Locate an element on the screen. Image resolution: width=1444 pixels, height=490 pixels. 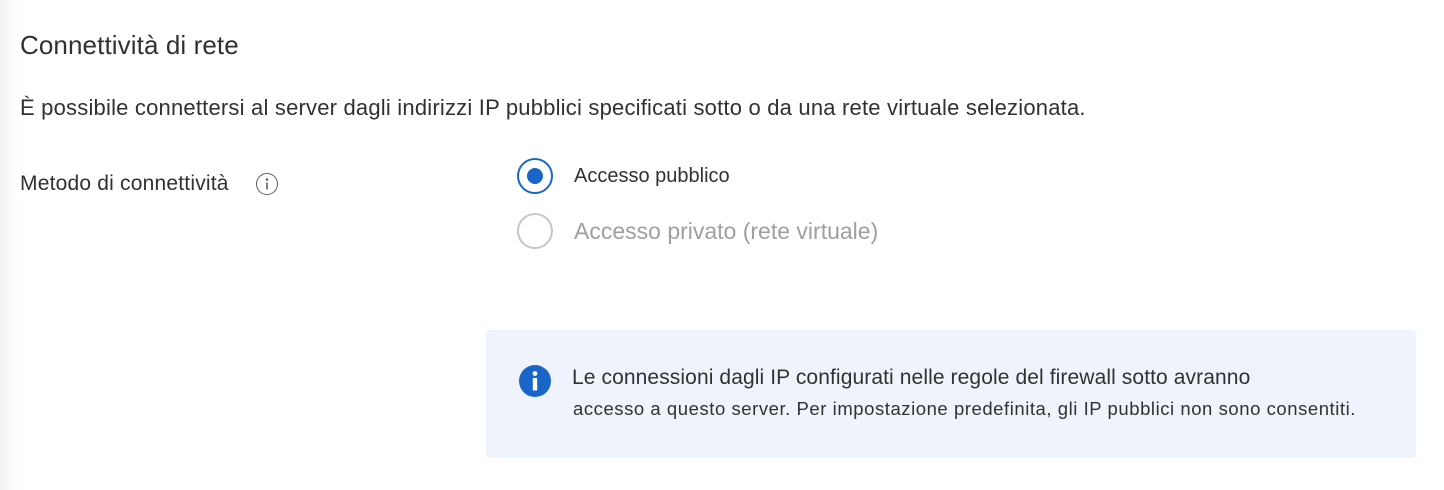
radio-option-public-access: Accesso pubblico is located at coordinates (697, 176).